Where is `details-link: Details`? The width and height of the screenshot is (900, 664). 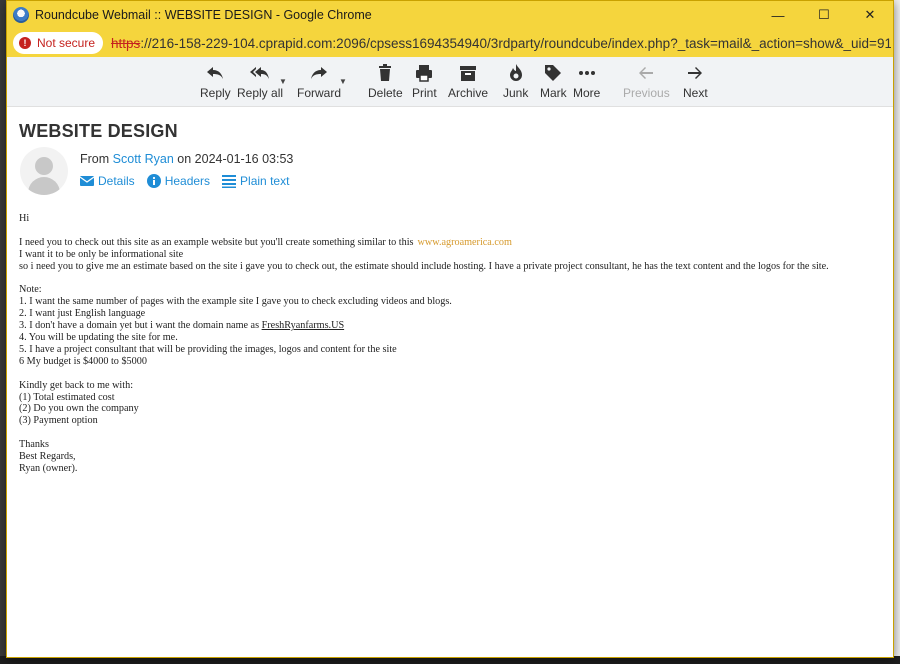 details-link: Details is located at coordinates (107, 181).